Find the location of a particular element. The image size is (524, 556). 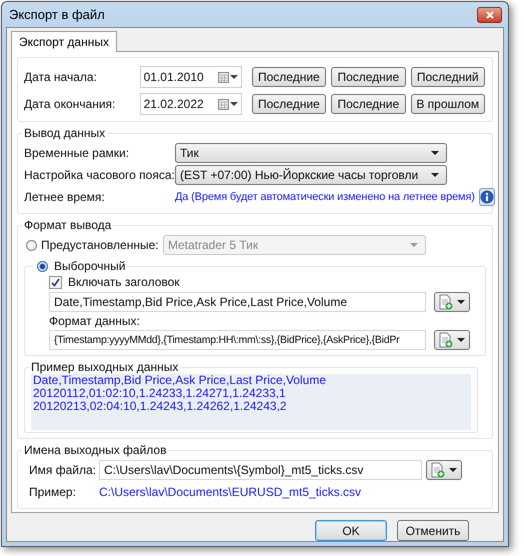

option-label: Выборочный is located at coordinates (90, 266).